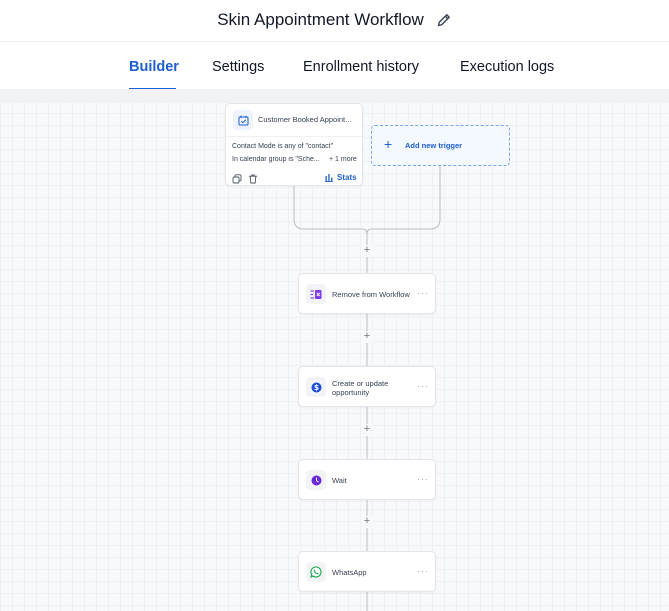 This screenshot has width=669, height=611. I want to click on stats-label: Stats, so click(347, 177).